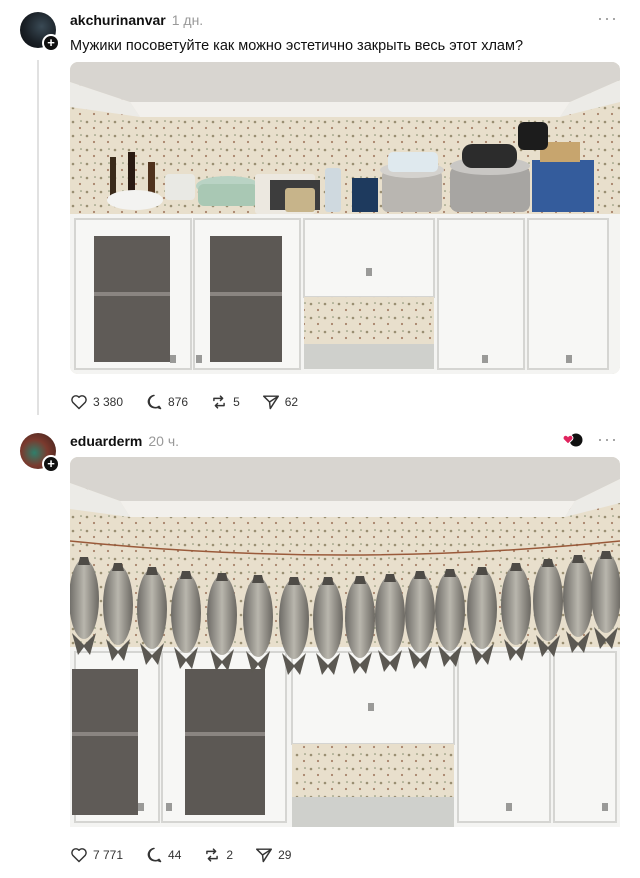 This screenshot has height=878, width=640. Describe the element at coordinates (108, 855) in the screenshot. I see `like-count: 7 771` at that location.